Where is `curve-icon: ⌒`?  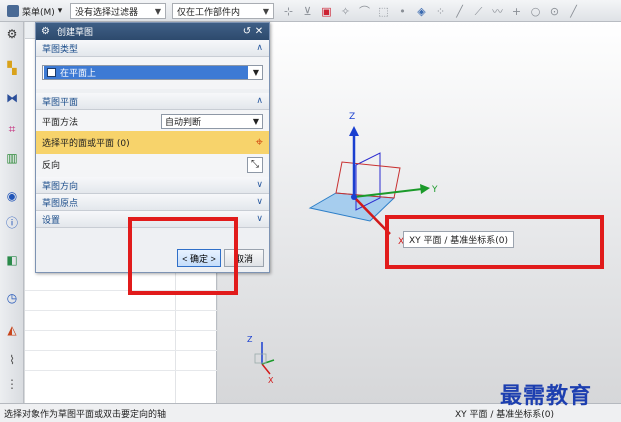
curve-icon: ⌒ is located at coordinates (364, 11).